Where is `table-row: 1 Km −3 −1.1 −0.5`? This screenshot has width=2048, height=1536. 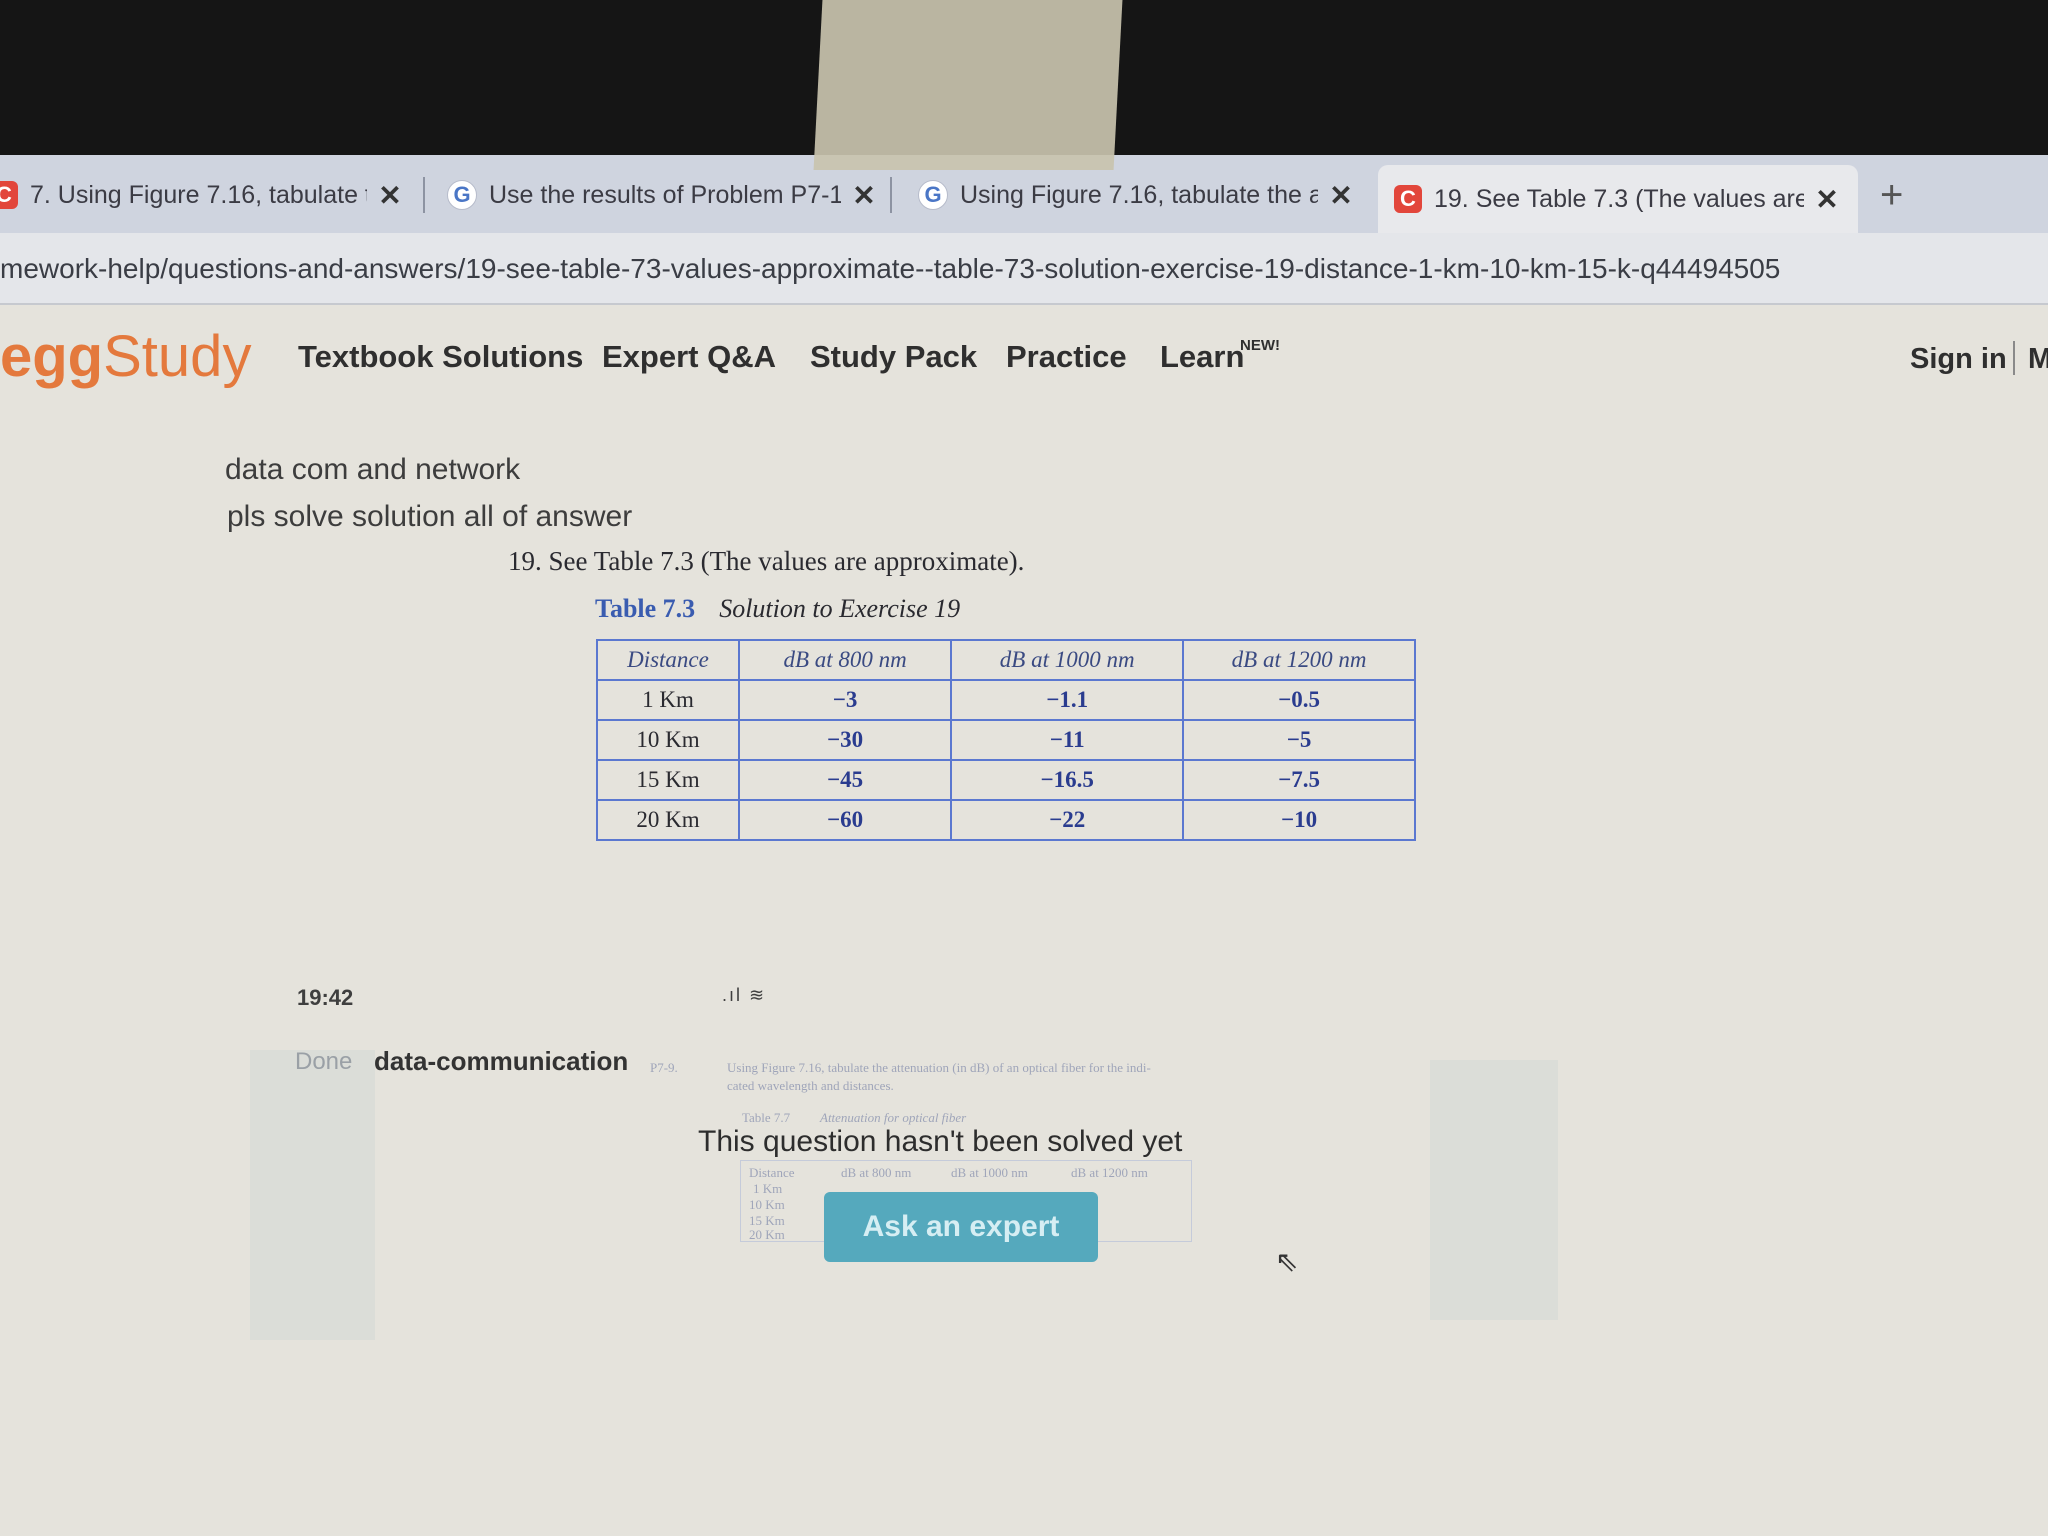 table-row: 1 Km −3 −1.1 −0.5 is located at coordinates (1006, 700).